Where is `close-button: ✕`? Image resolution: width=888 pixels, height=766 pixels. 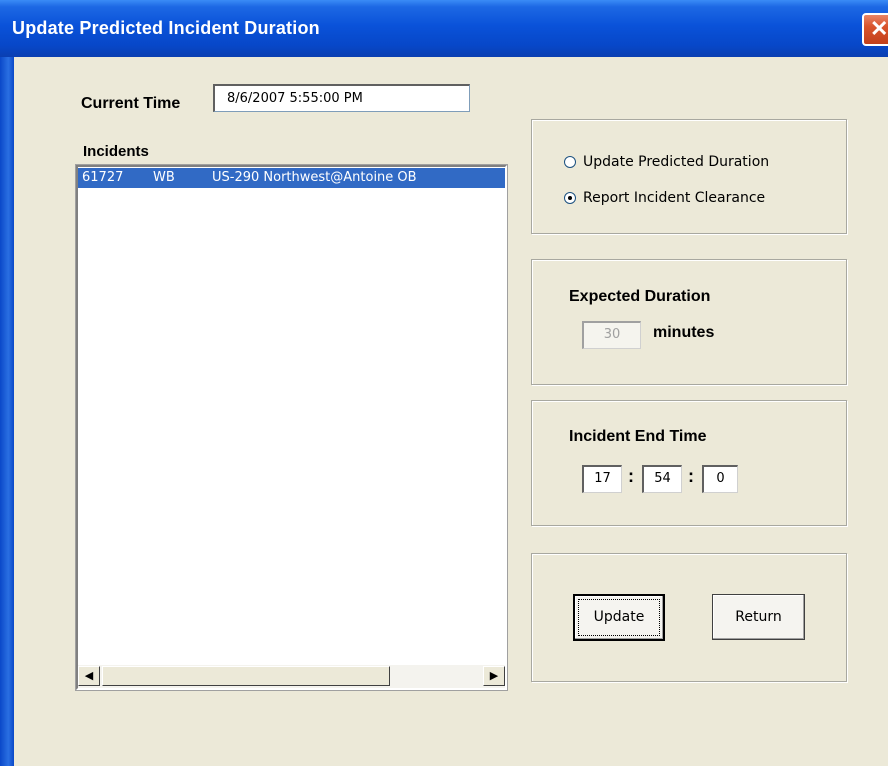
close-button: ✕ is located at coordinates (875, 29).